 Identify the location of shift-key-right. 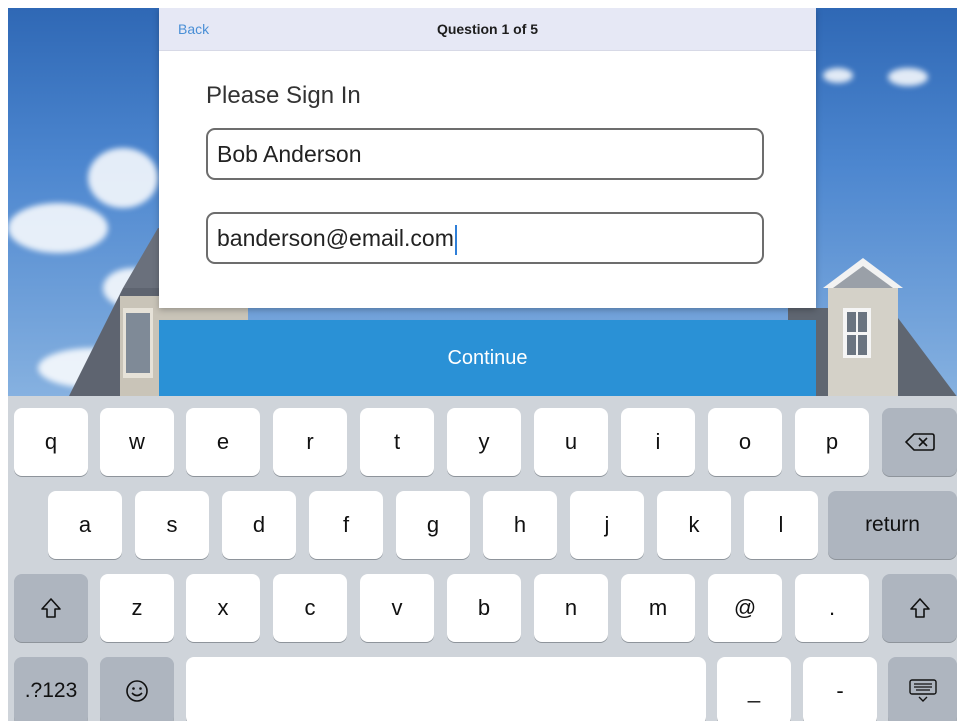
(919, 608).